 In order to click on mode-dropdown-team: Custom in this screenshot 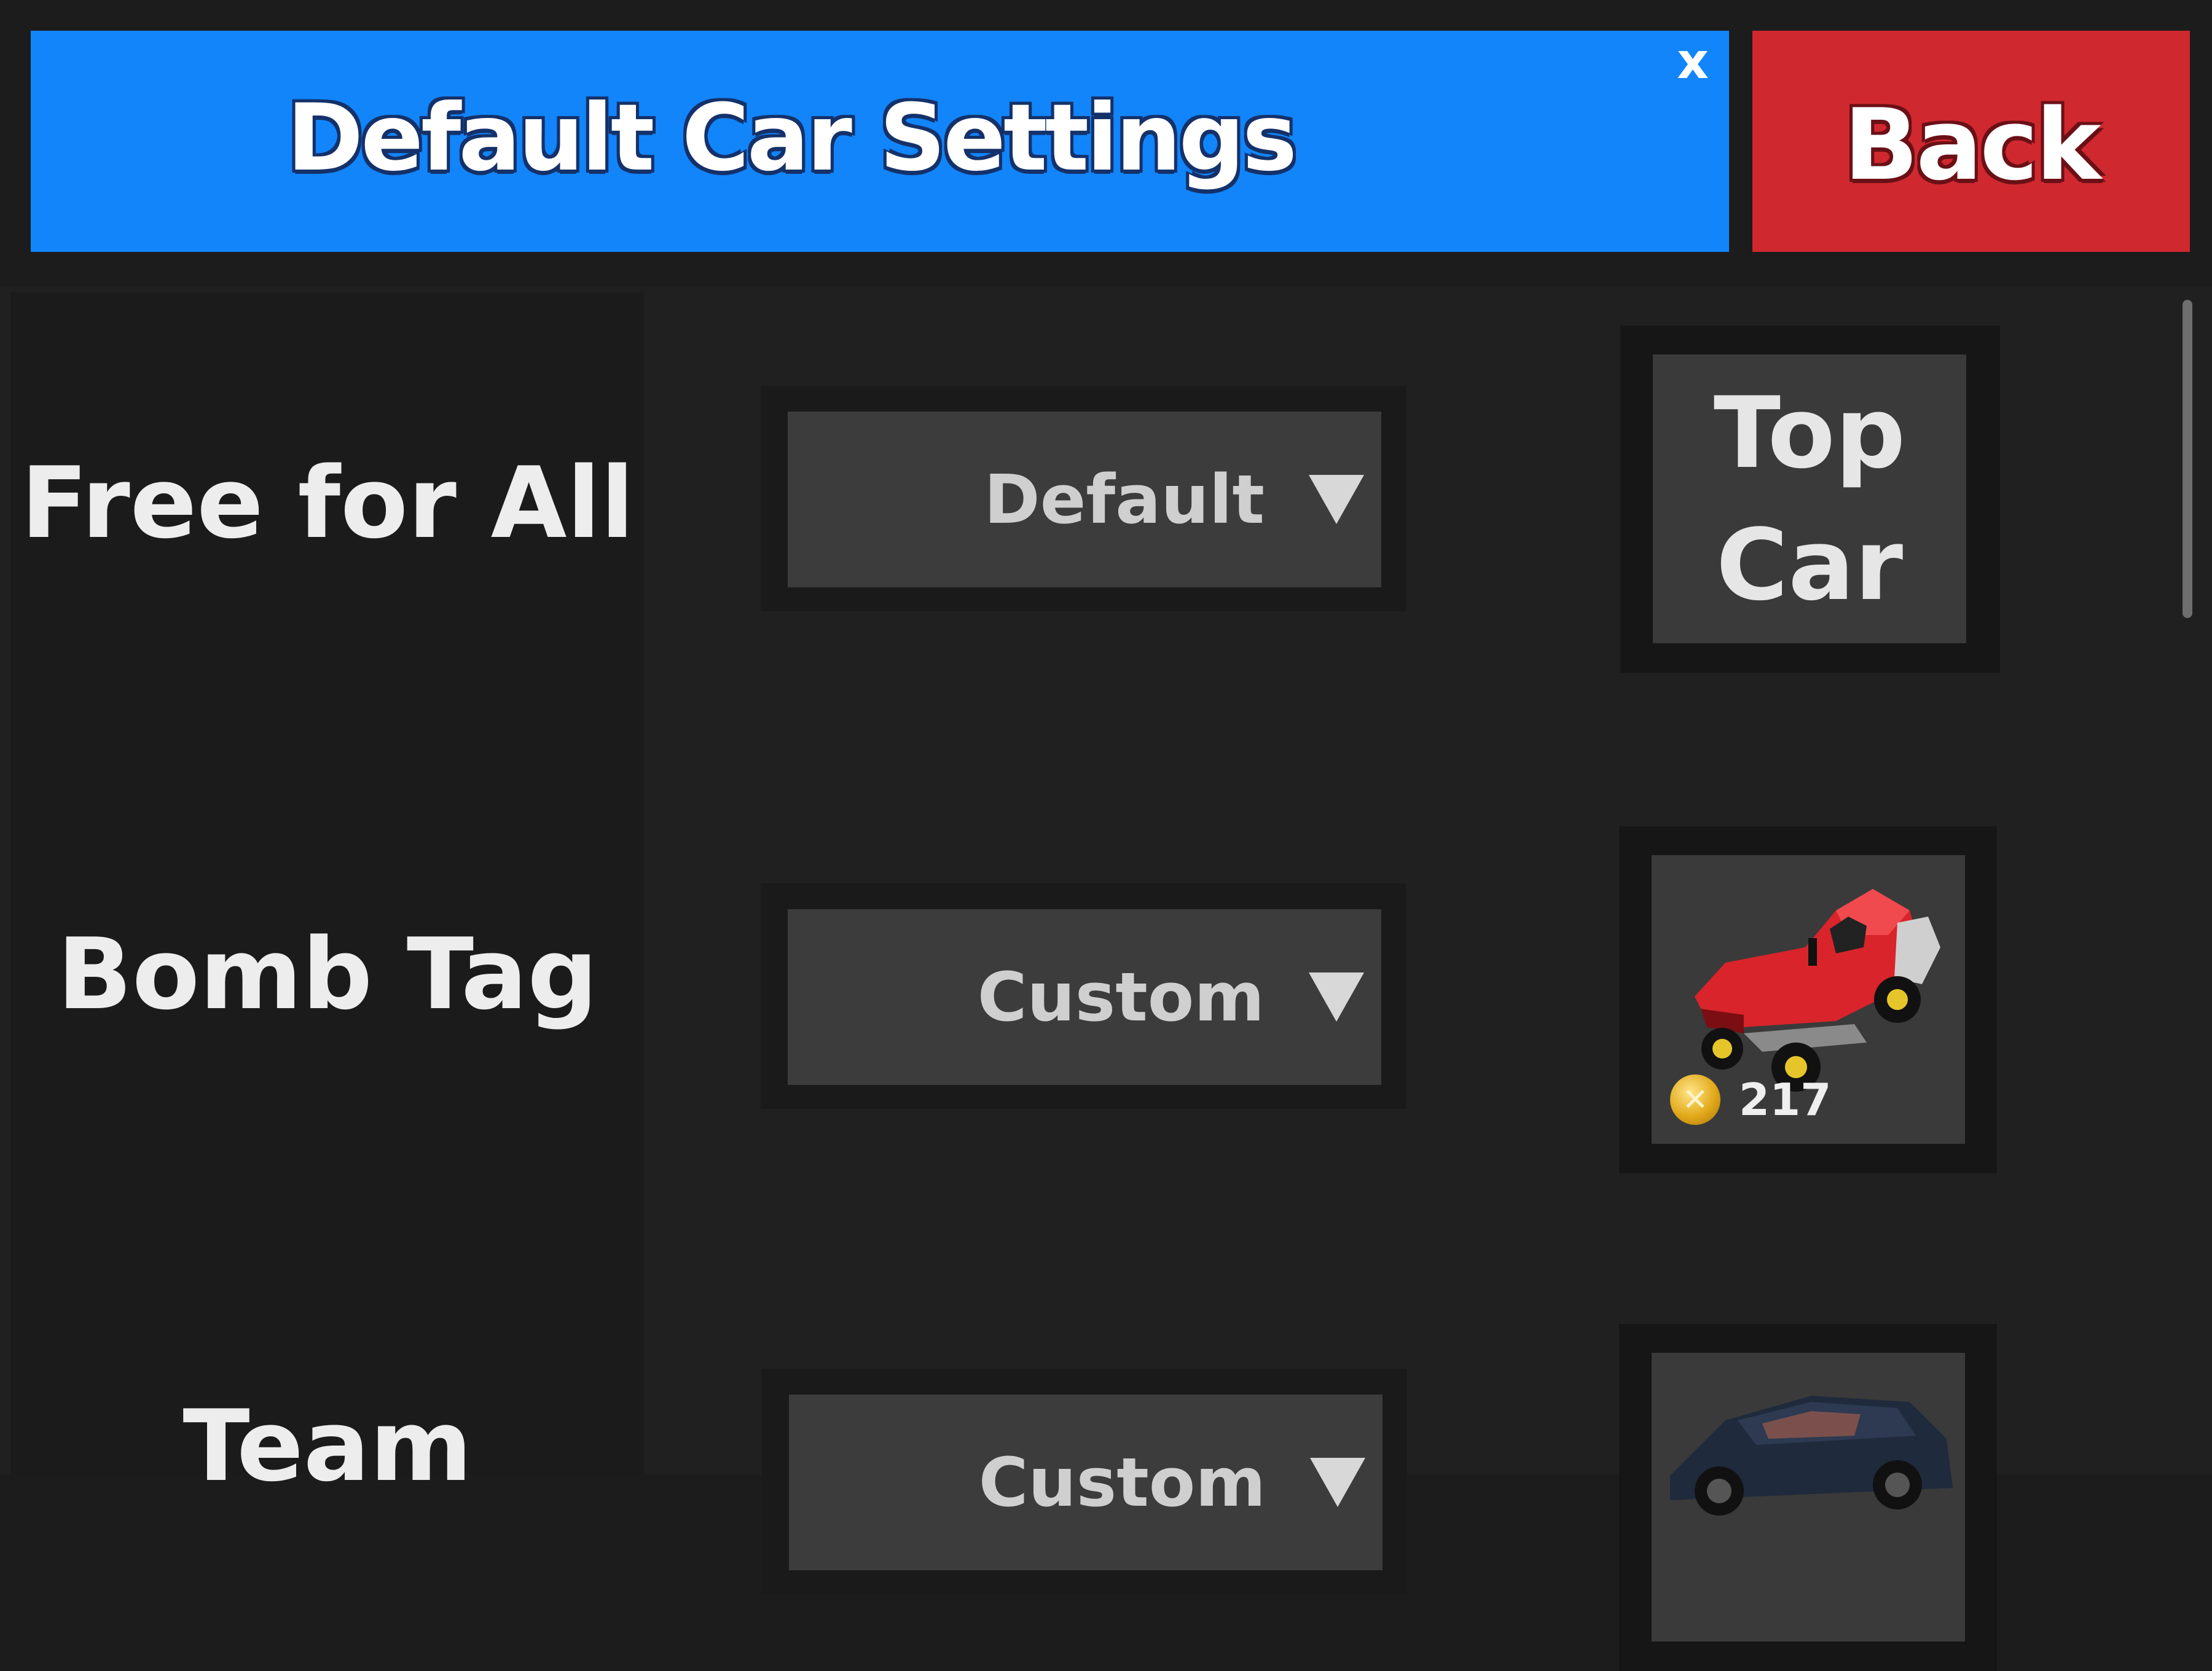, I will do `click(1085, 1483)`.